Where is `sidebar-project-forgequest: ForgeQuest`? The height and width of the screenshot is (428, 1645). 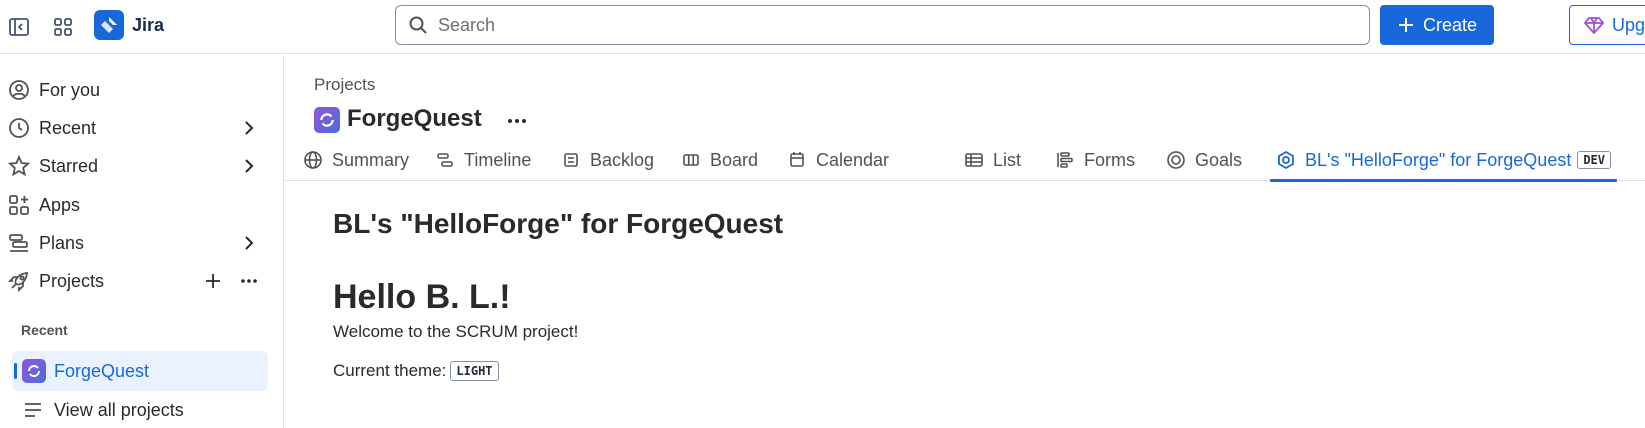 sidebar-project-forgequest: ForgeQuest is located at coordinates (140, 371).